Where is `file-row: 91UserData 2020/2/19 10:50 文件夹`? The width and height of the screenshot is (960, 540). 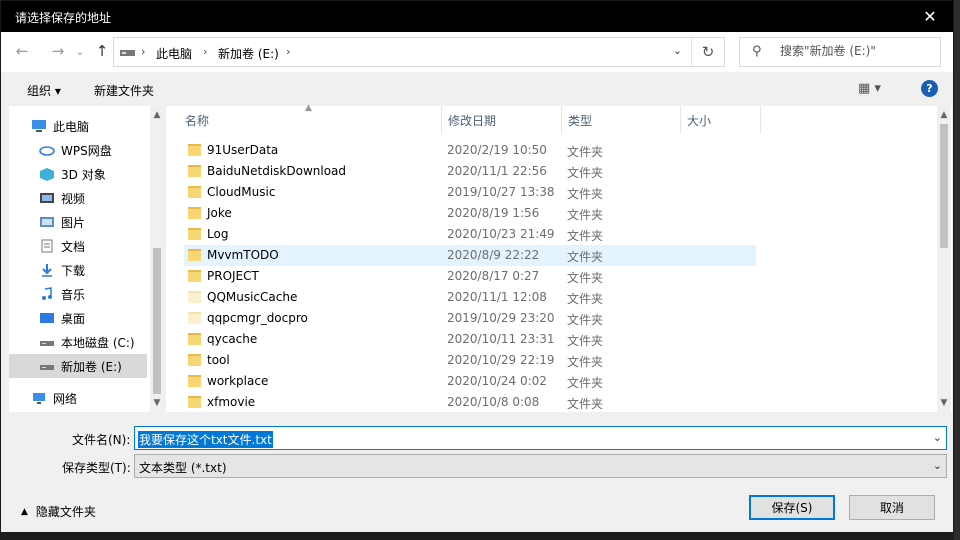 file-row: 91UserData 2020/2/19 10:50 文件夹 is located at coordinates (470, 150).